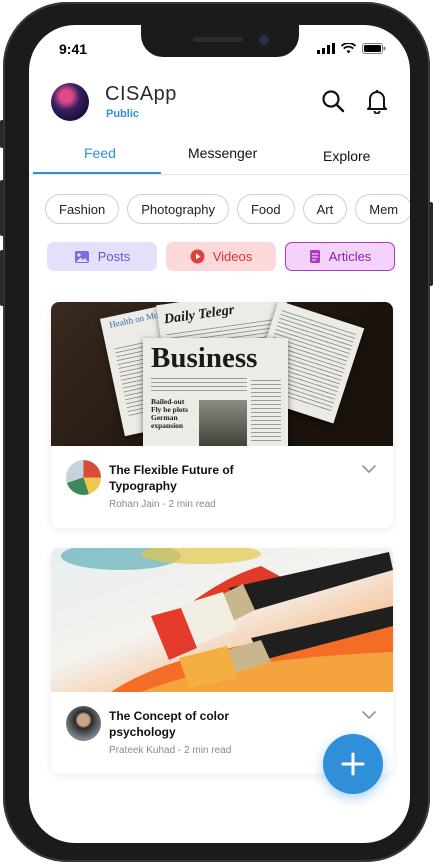 This screenshot has width=433, height=864. What do you see at coordinates (374, 48) in the screenshot?
I see `battery-icon` at bounding box center [374, 48].